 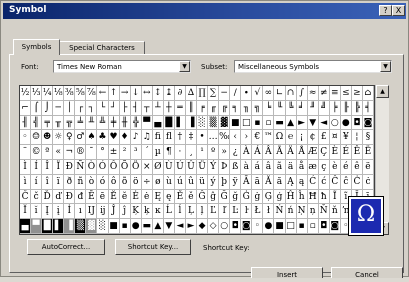 I want to click on symbol-cell: ◘, so click(x=236, y=226).